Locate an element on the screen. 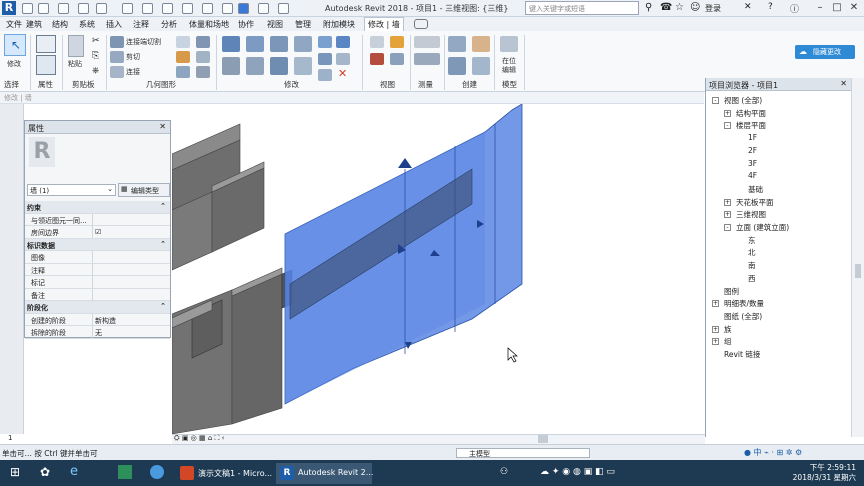  property-row: 标记 is located at coordinates (97, 282).